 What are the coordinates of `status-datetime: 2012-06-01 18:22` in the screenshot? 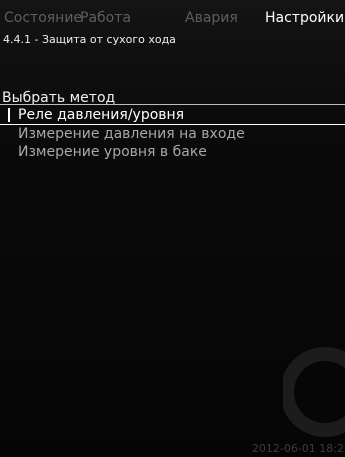 It's located at (298, 448).